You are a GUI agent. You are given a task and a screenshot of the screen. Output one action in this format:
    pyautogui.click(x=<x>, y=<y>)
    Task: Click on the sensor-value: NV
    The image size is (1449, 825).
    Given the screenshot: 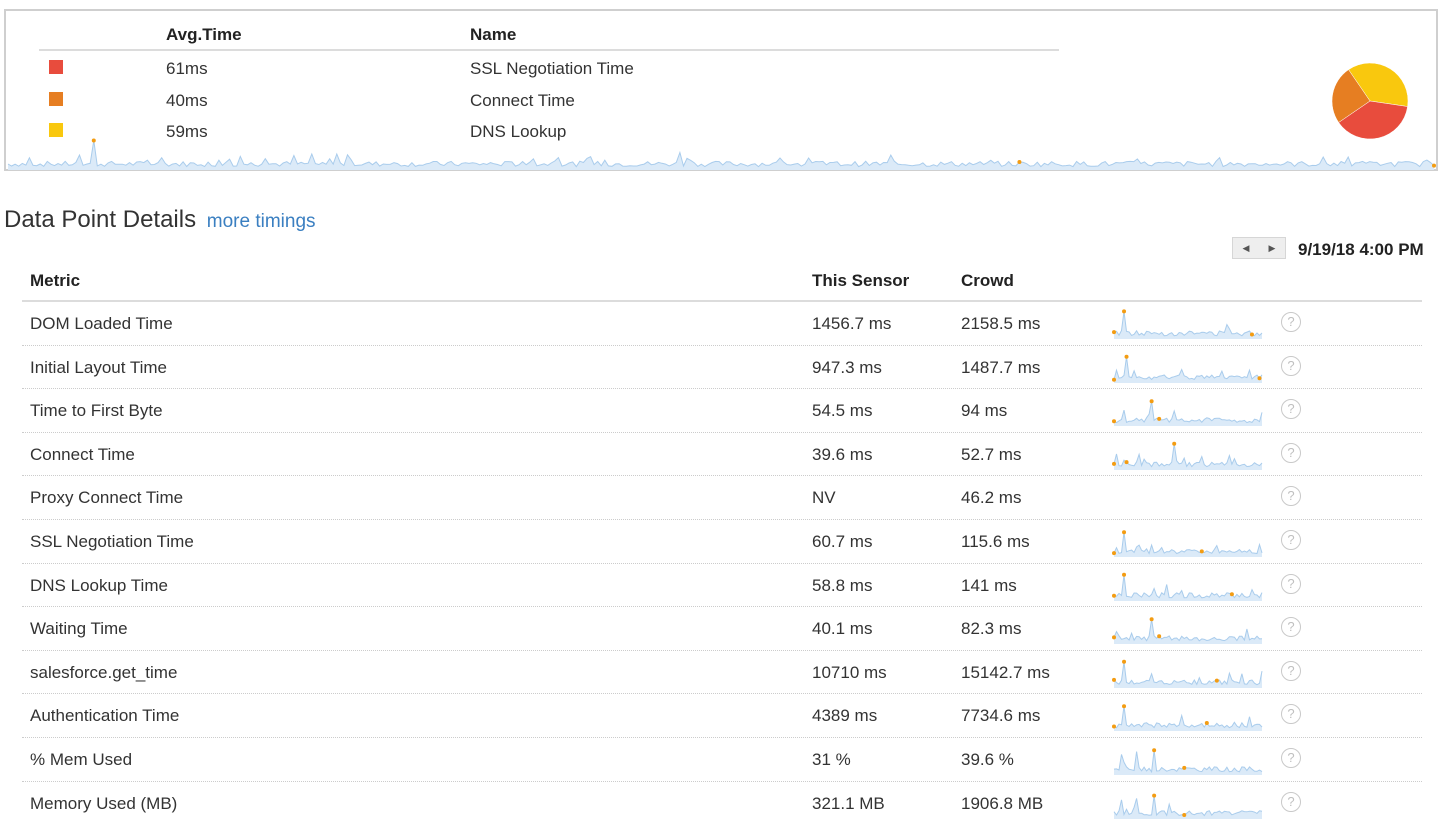 What is the action you would take?
    pyautogui.click(x=824, y=498)
    